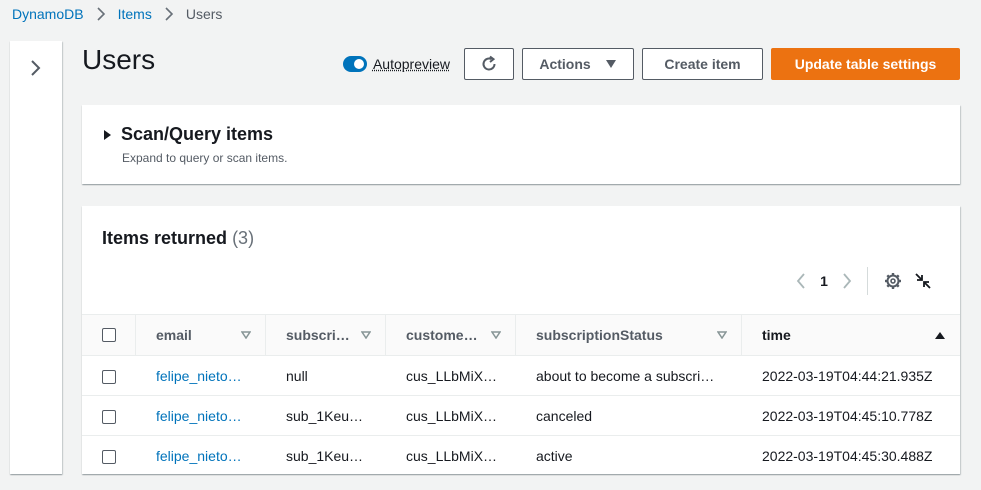  I want to click on refresh-button, so click(489, 64).